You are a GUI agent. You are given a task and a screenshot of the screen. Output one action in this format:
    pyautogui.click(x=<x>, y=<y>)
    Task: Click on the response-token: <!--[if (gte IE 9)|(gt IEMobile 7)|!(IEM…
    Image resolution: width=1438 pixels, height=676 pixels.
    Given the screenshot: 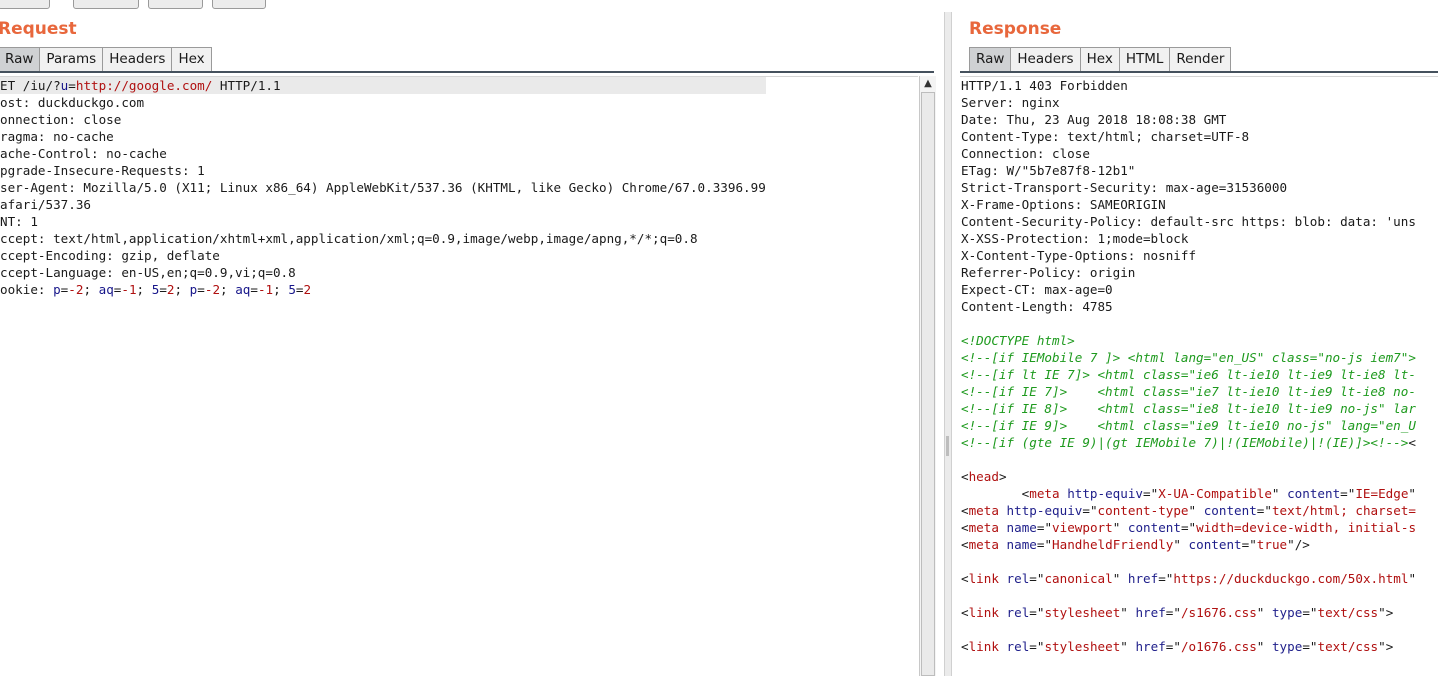 What is the action you would take?
    pyautogui.click(x=1185, y=442)
    